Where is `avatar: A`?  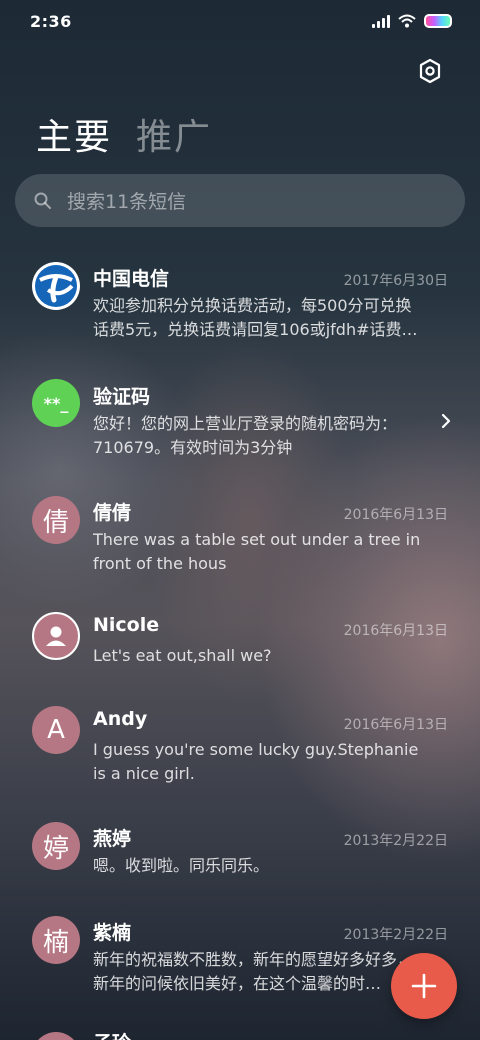 avatar: A is located at coordinates (56, 730).